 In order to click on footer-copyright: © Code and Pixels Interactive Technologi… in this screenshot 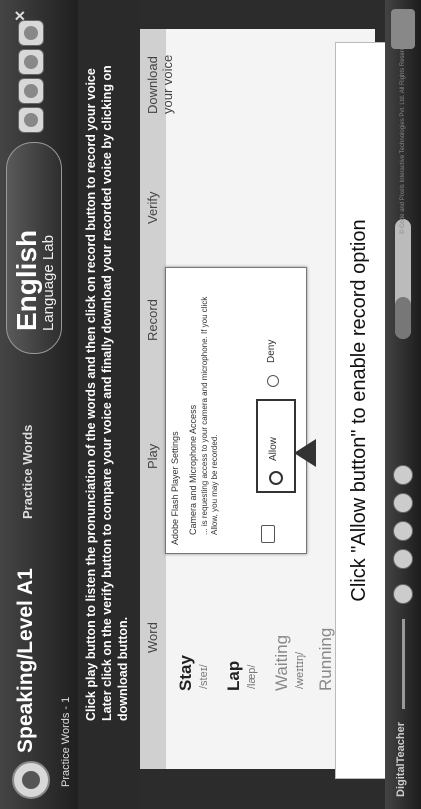, I will do `click(403, 136)`.